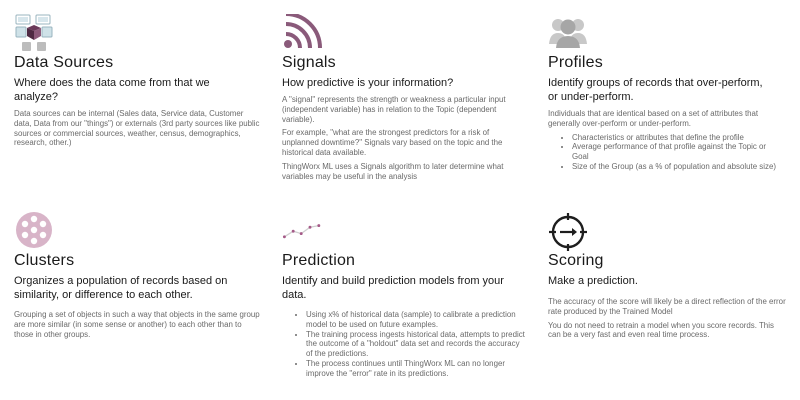 The image size is (800, 400). Describe the element at coordinates (34, 32) in the screenshot. I see `data-sources-icon` at that location.